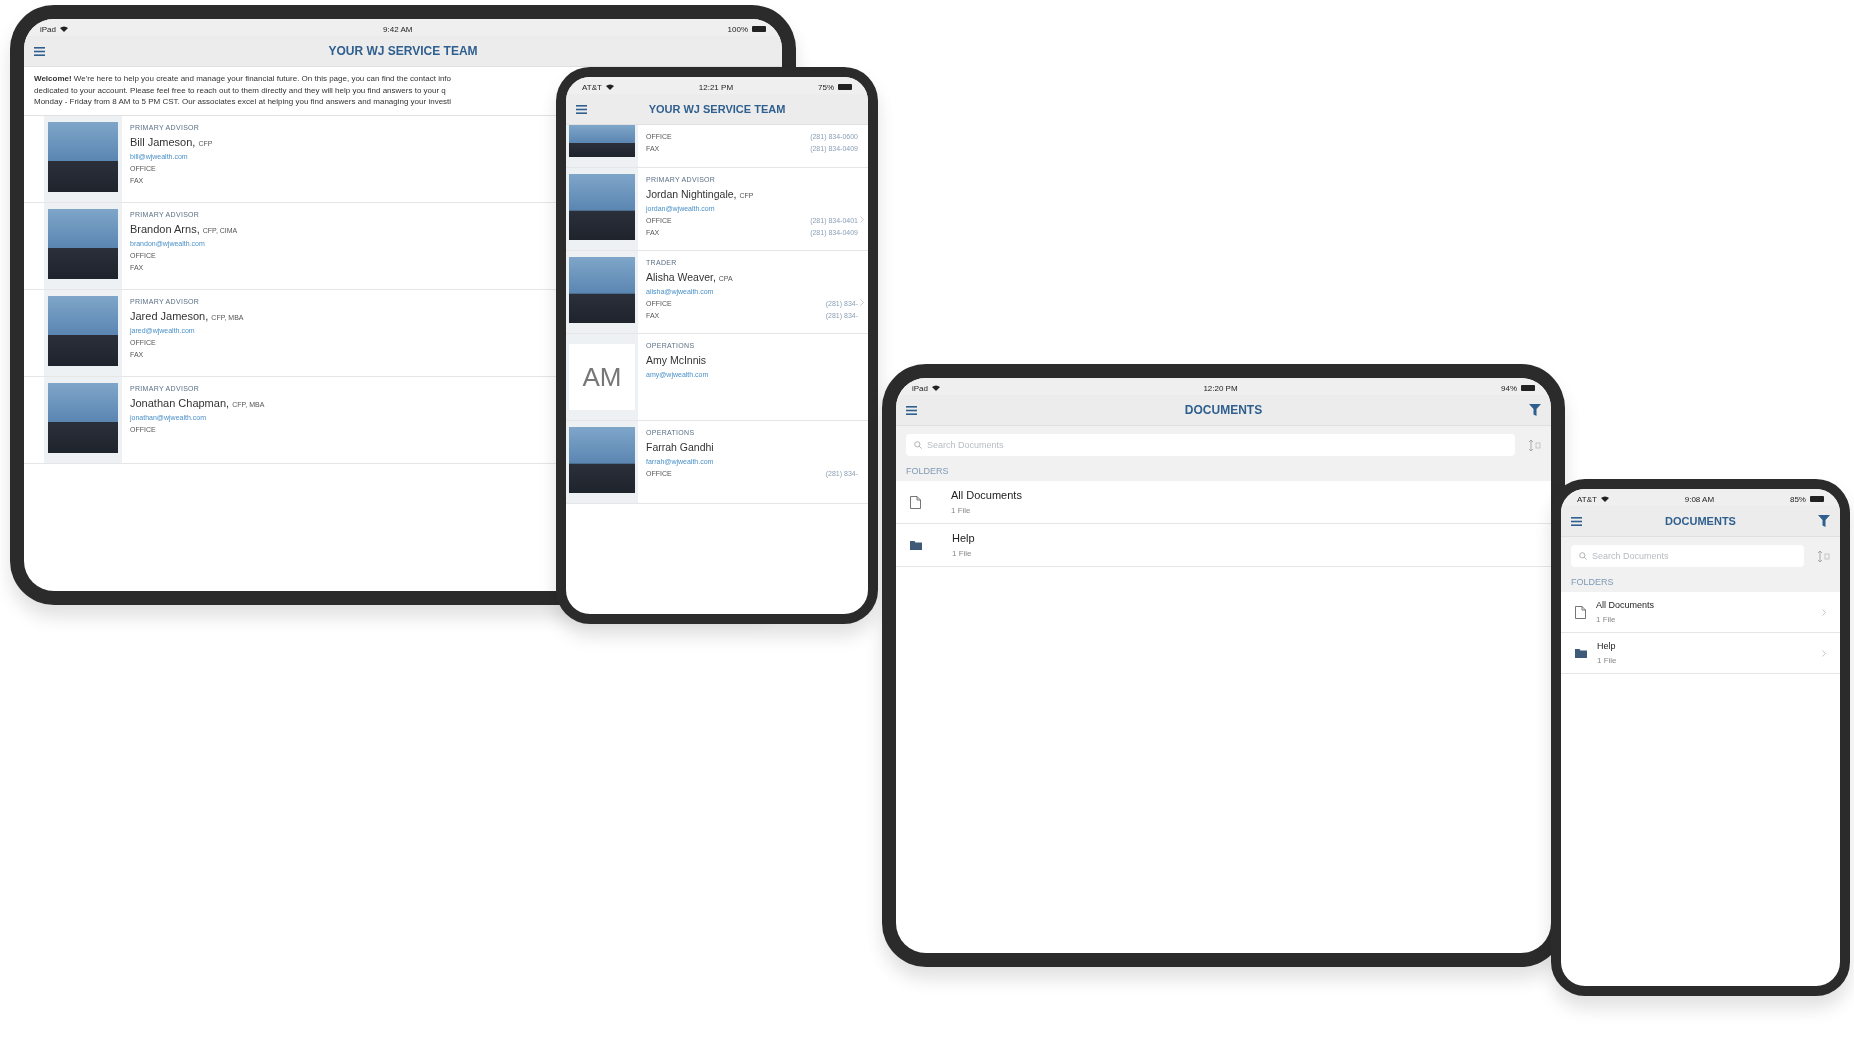  I want to click on member-name: Farrah Gandhi, so click(680, 447).